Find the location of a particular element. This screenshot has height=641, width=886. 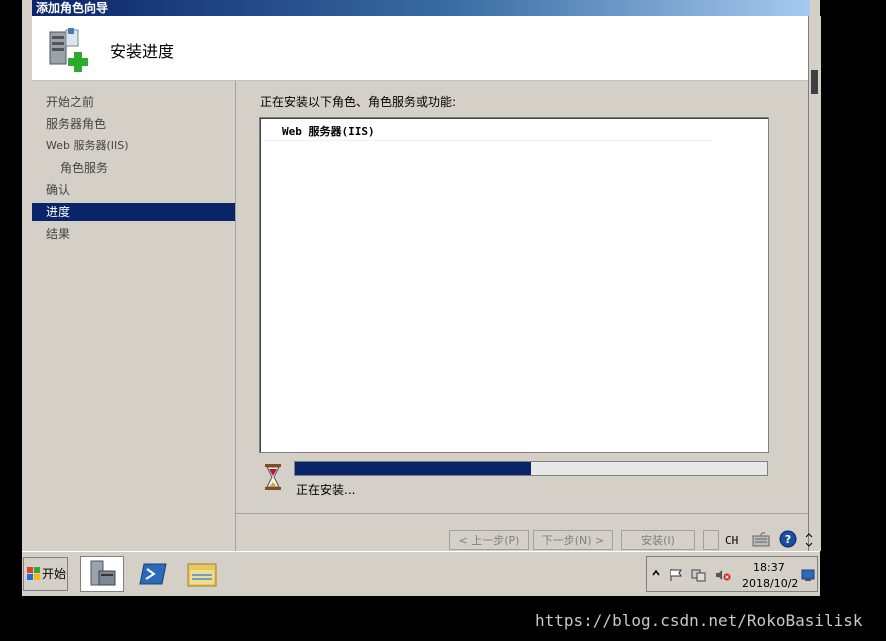

nav-item-web-server-iis: Web 服务器(IIS) is located at coordinates (133, 146).